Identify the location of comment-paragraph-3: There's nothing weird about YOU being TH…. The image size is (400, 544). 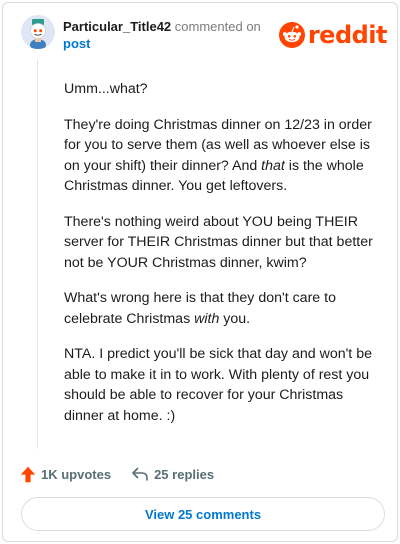
(218, 242).